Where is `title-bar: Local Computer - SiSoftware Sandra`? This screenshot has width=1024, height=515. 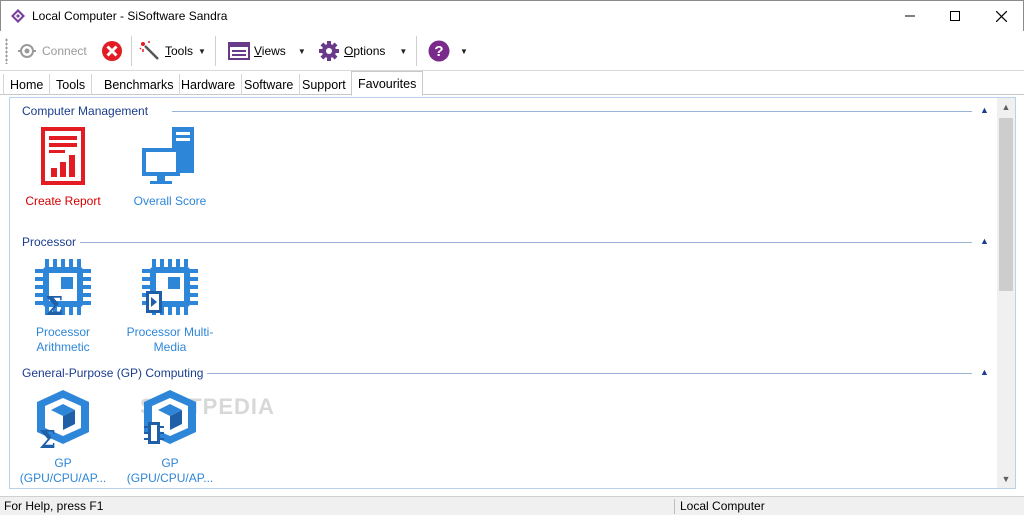
title-bar: Local Computer - SiSoftware Sandra is located at coordinates (512, 15).